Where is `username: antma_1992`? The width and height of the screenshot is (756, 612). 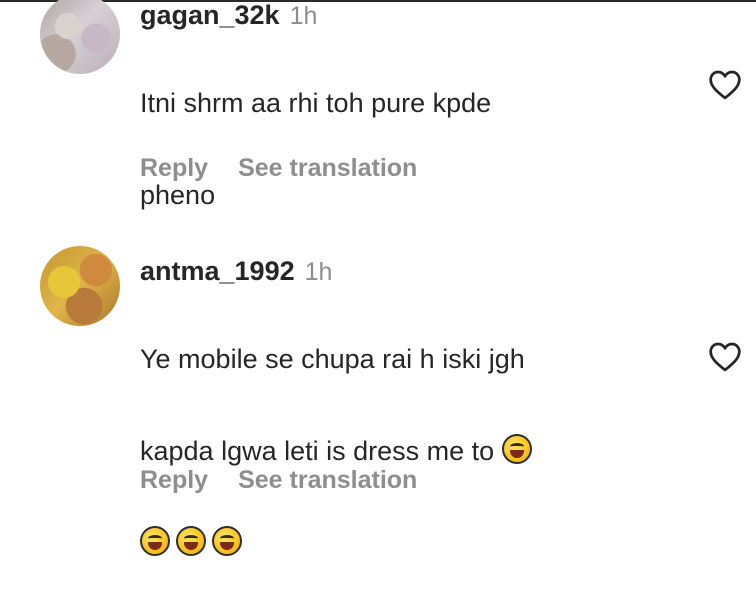
username: antma_1992 is located at coordinates (217, 271).